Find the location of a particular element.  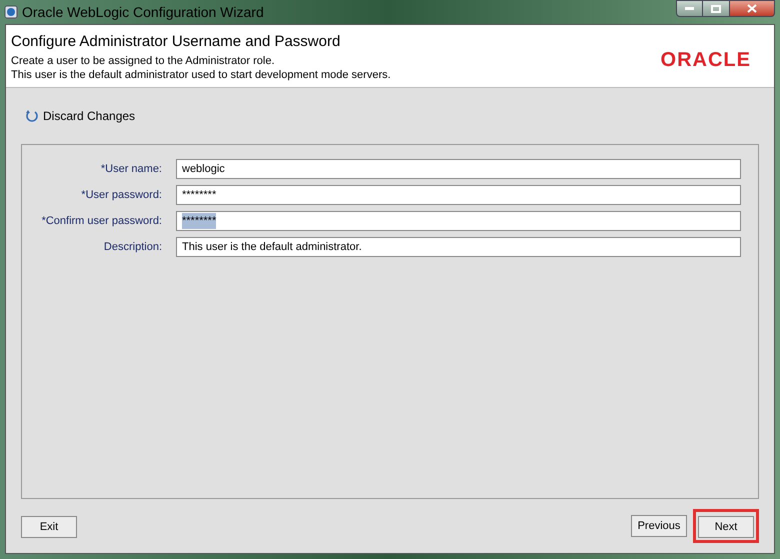

app-icon is located at coordinates (11, 12).